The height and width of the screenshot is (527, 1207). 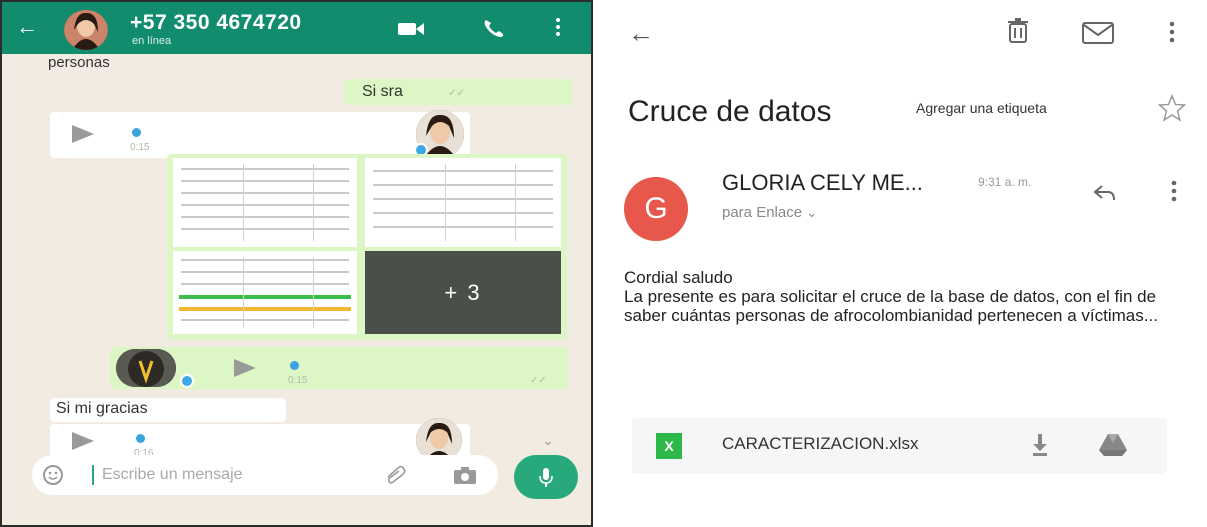 What do you see at coordinates (1105, 195) in the screenshot?
I see `reply-icon` at bounding box center [1105, 195].